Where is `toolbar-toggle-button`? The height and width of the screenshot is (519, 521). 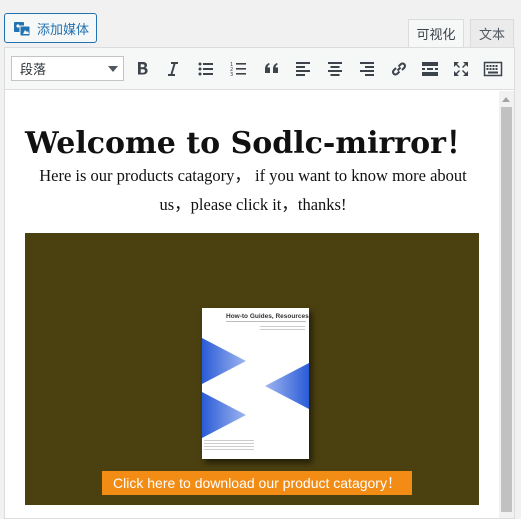
toolbar-toggle-button is located at coordinates (493, 69).